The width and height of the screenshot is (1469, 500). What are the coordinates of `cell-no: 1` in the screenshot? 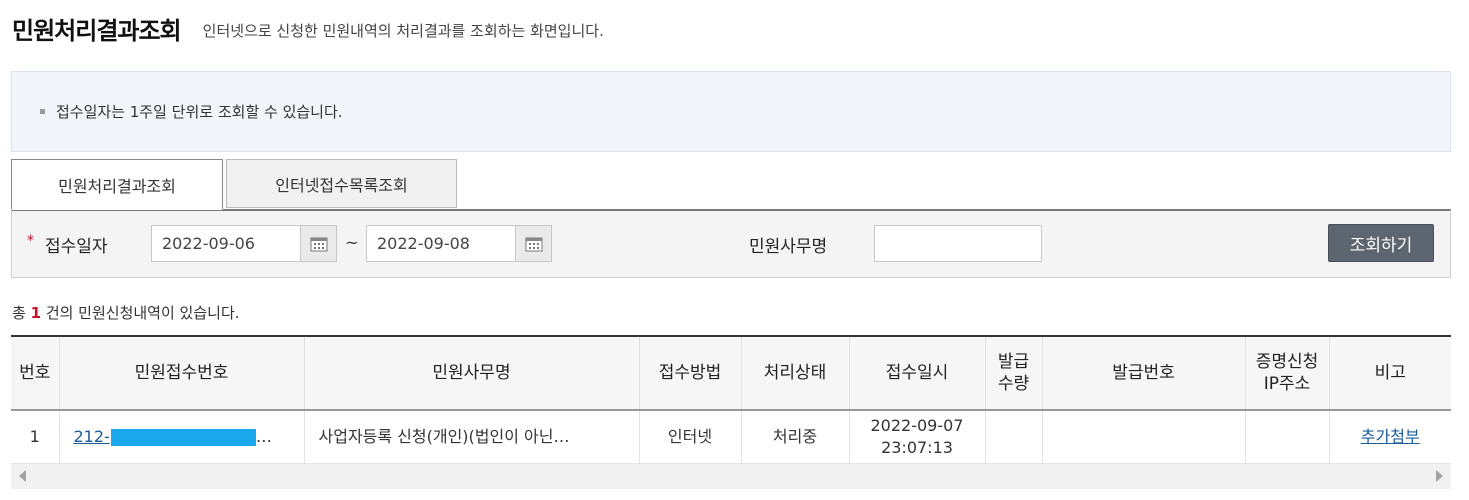 It's located at (35, 437).